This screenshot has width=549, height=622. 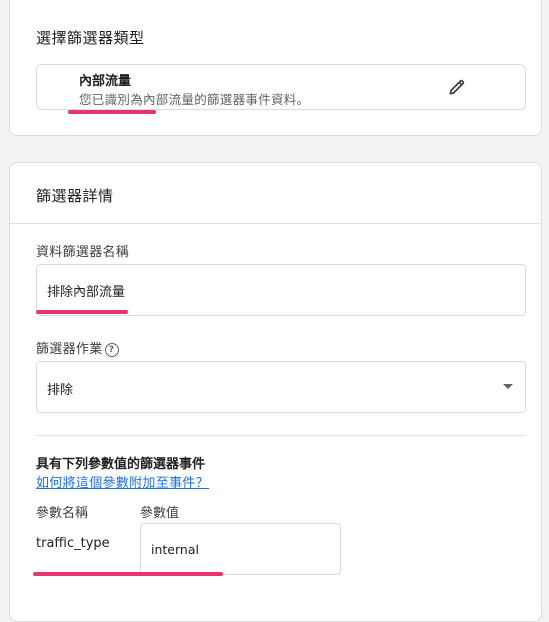 I want to click on filter-name-input, so click(x=281, y=290).